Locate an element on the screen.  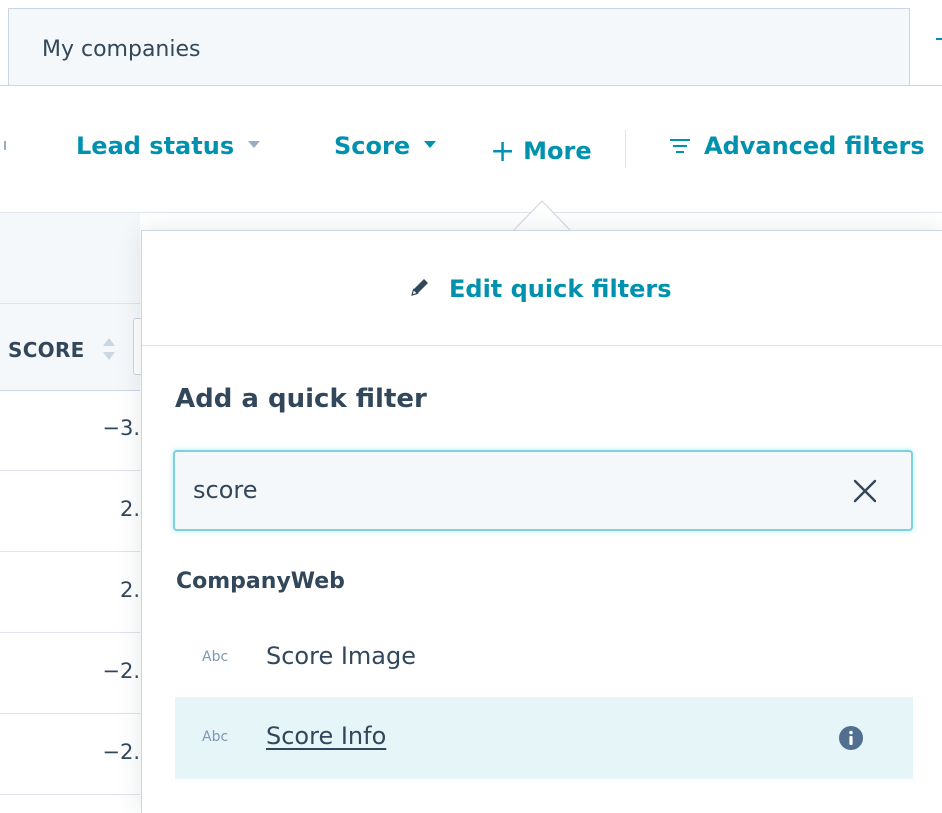
score-filter-label: Score is located at coordinates (372, 146).